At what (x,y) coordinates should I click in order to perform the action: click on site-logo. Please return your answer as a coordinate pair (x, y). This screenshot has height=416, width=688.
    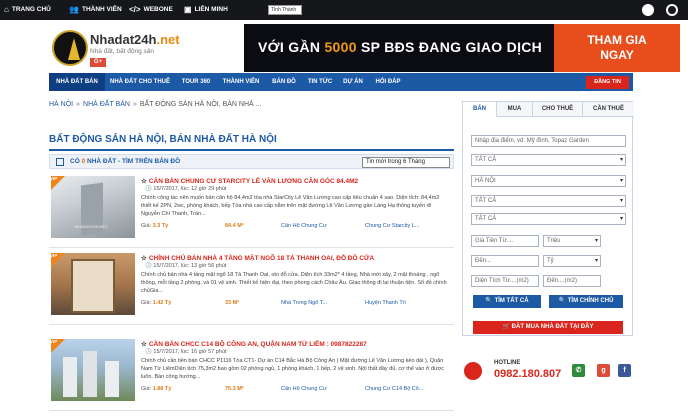
    Looking at the image, I should click on (70, 48).